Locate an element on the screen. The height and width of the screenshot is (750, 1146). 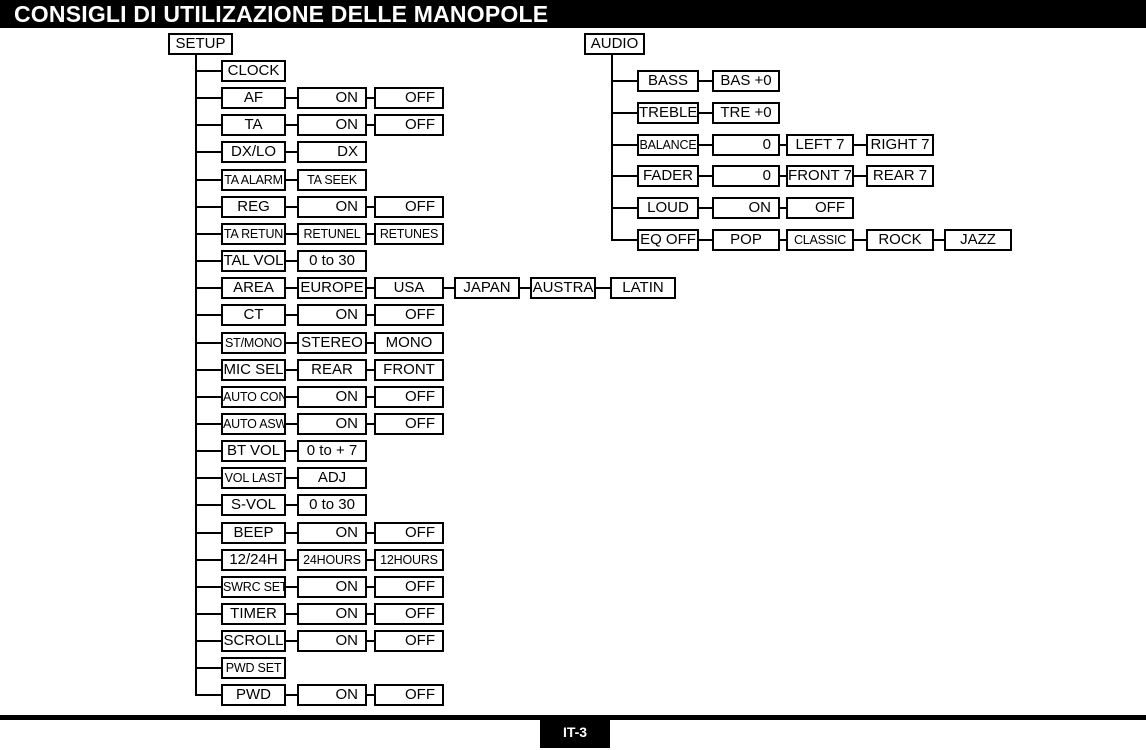
menu-value-pop: POP is located at coordinates (746, 240).